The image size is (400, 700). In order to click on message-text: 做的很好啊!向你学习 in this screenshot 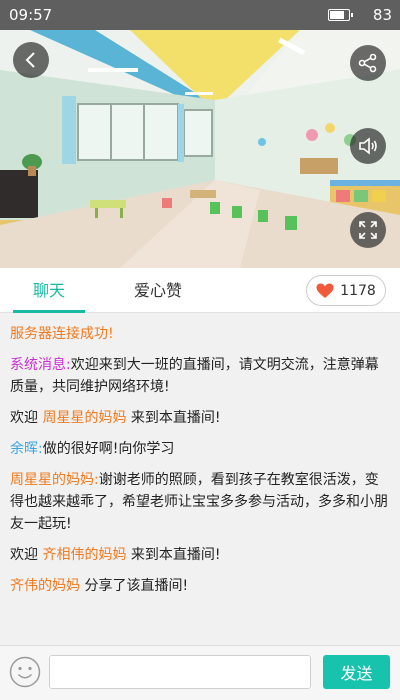, I will do `click(108, 449)`.